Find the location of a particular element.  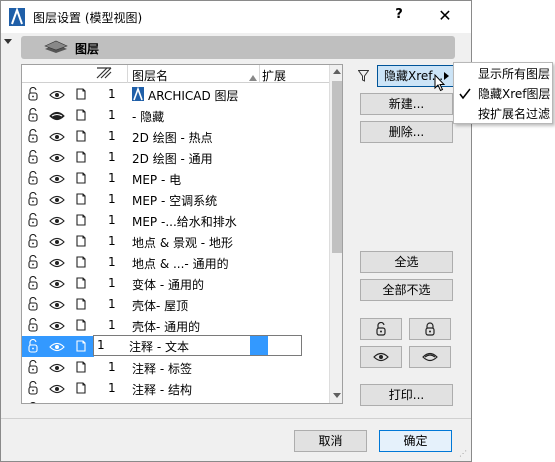

table-row: 1 MEP -...给水和排水 is located at coordinates (175, 220).